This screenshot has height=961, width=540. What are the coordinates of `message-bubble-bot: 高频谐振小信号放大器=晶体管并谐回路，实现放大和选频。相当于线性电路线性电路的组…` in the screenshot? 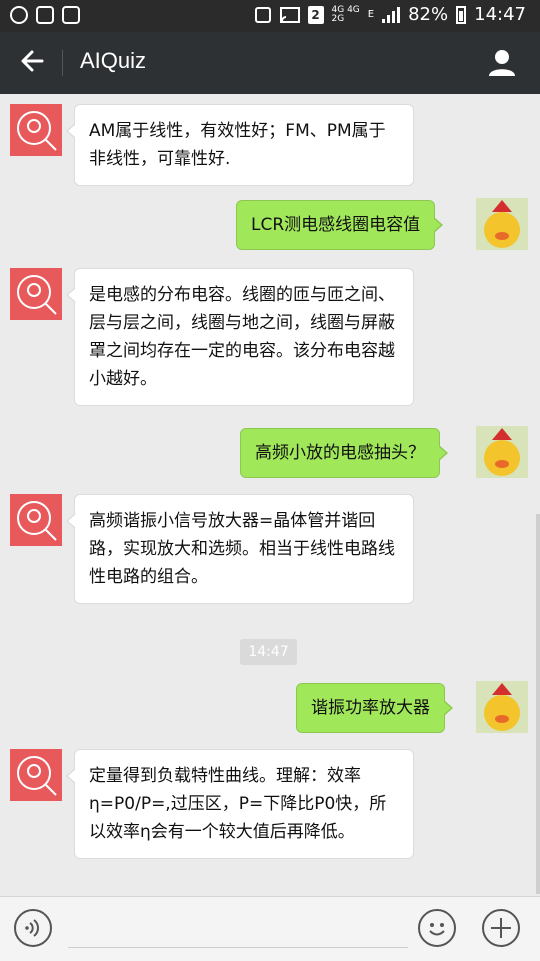 It's located at (240, 549).